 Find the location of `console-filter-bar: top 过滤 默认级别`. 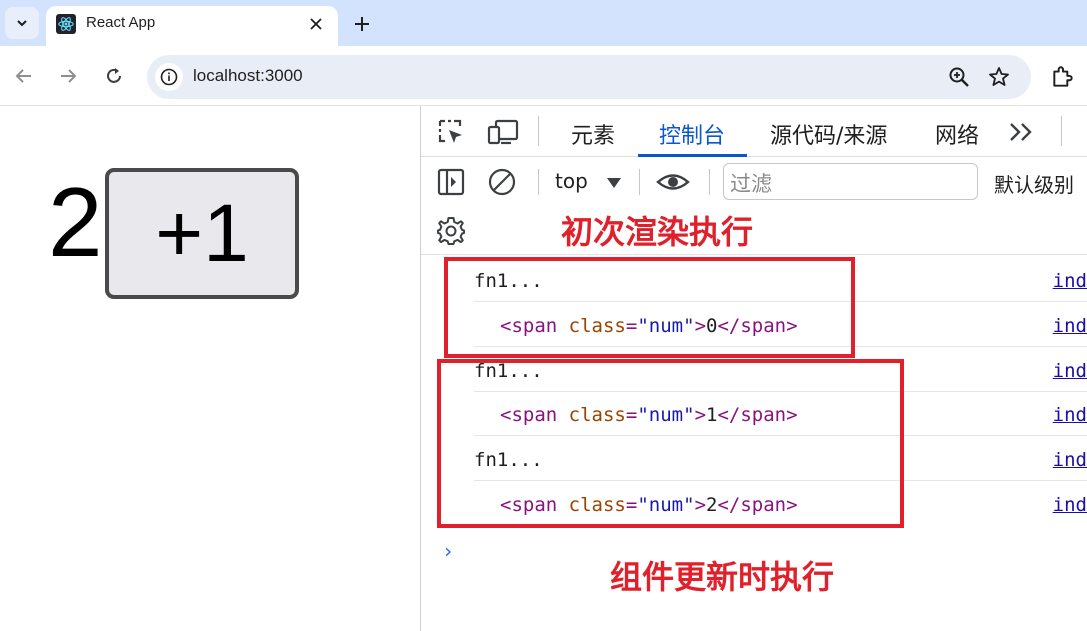

console-filter-bar: top 过滤 默认级别 is located at coordinates (754, 182).